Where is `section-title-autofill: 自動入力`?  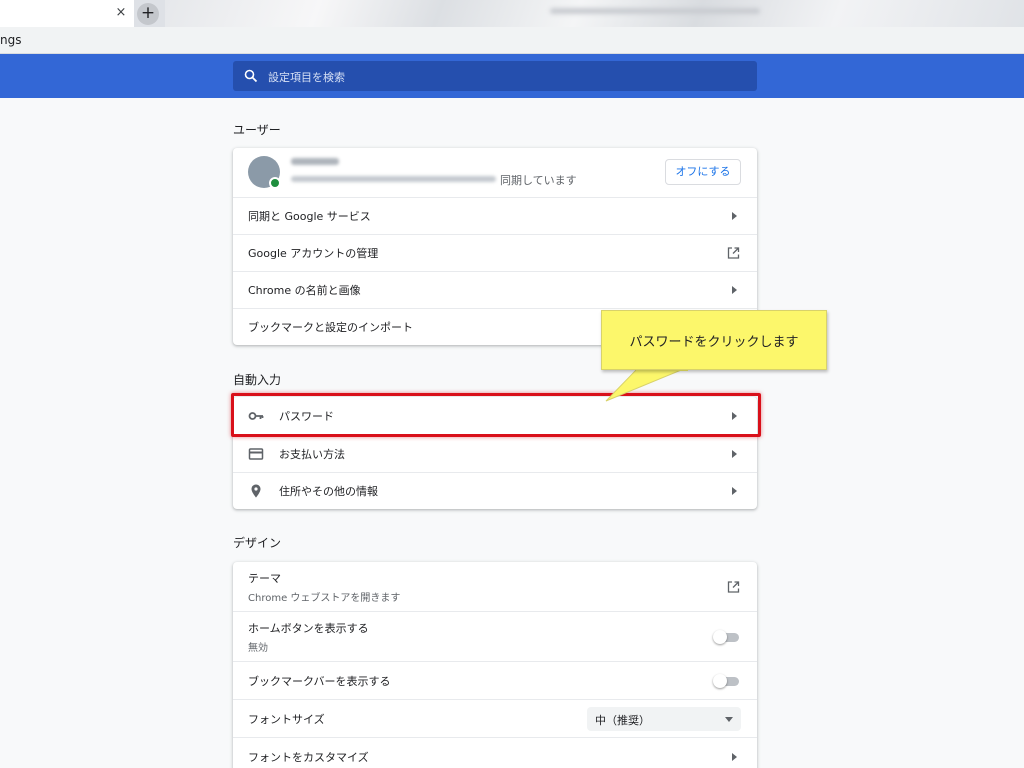
section-title-autofill: 自動入力 is located at coordinates (257, 380).